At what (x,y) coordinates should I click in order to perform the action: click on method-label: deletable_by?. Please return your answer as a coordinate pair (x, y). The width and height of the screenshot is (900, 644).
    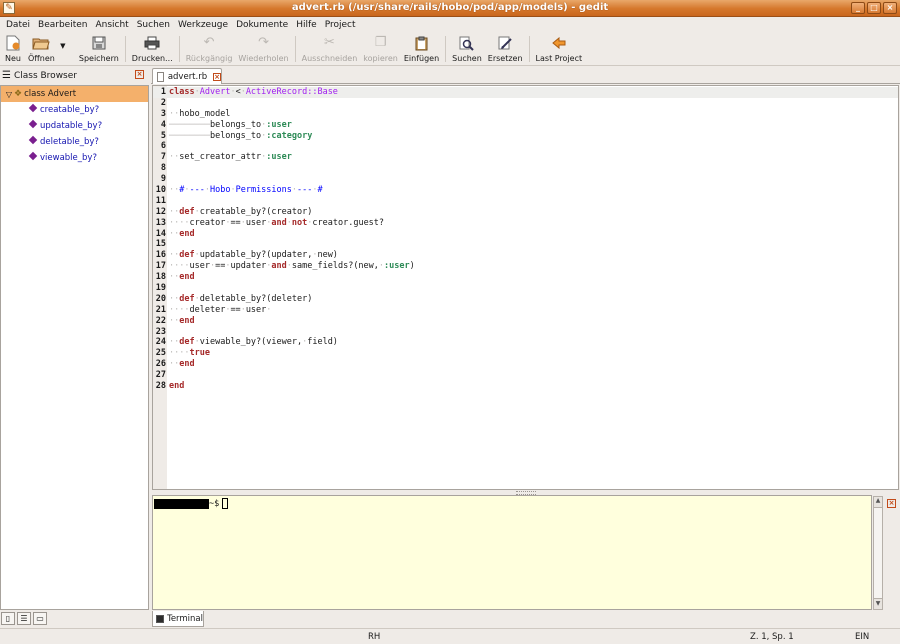
    Looking at the image, I should click on (69, 142).